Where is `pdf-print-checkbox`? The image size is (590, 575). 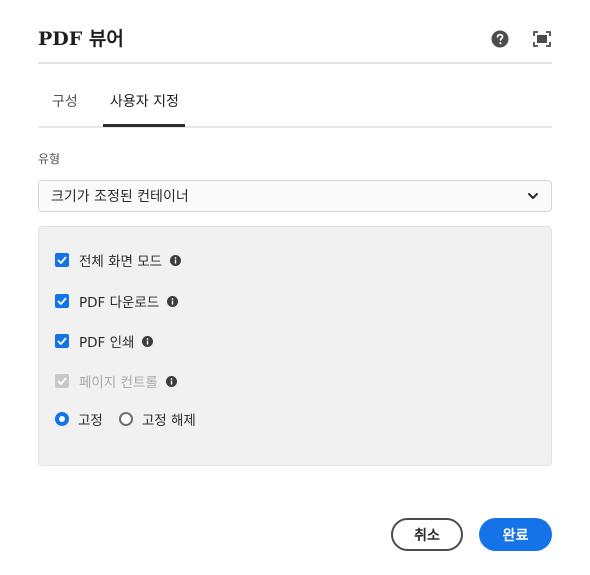 pdf-print-checkbox is located at coordinates (62, 341).